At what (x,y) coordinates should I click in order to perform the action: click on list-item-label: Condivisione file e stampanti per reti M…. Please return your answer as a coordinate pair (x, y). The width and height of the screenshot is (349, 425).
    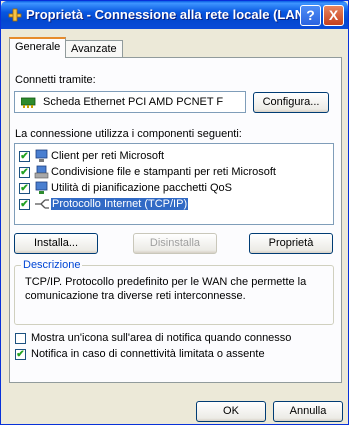
    Looking at the image, I should click on (163, 172).